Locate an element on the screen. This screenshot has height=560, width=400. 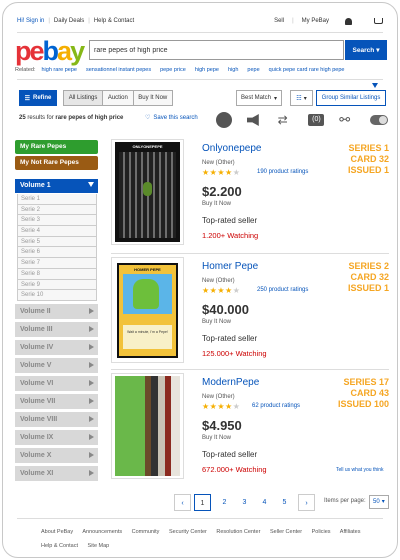
page-1-button: 1 is located at coordinates (202, 502).